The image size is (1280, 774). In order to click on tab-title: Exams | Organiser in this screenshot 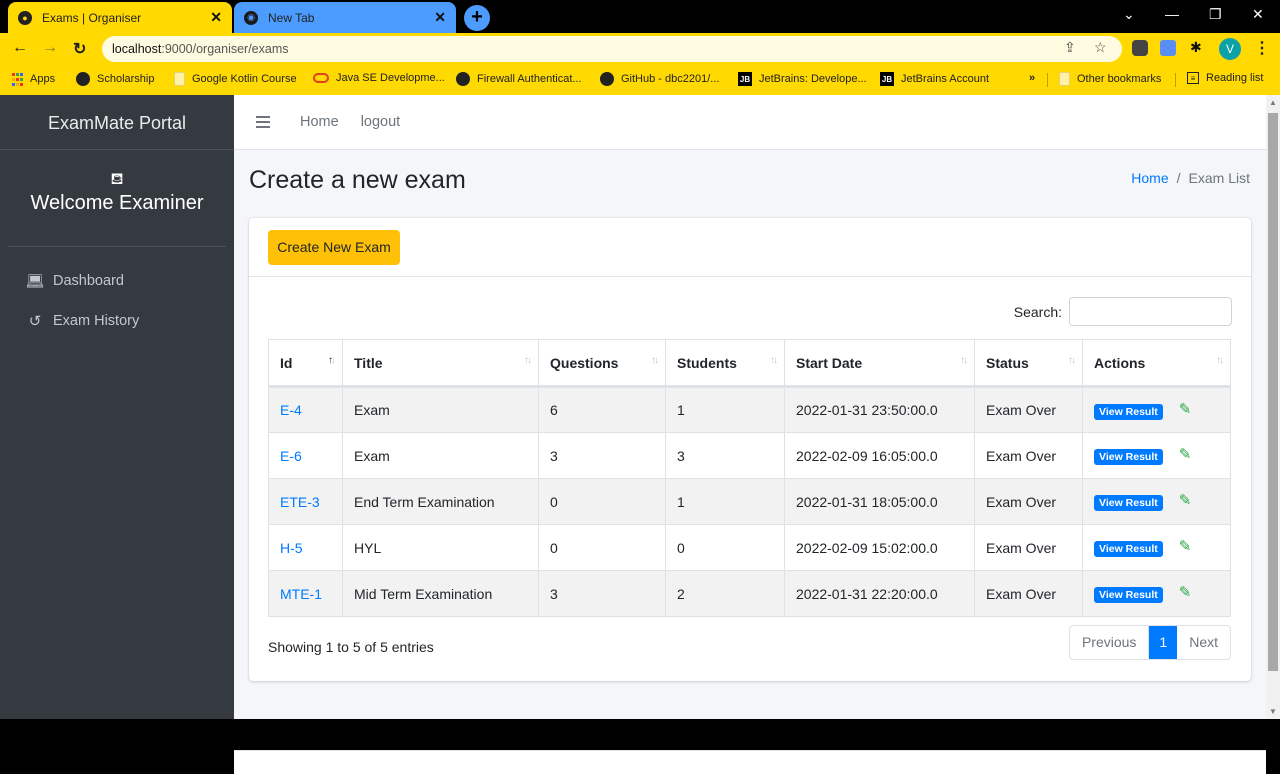, I will do `click(92, 17)`.